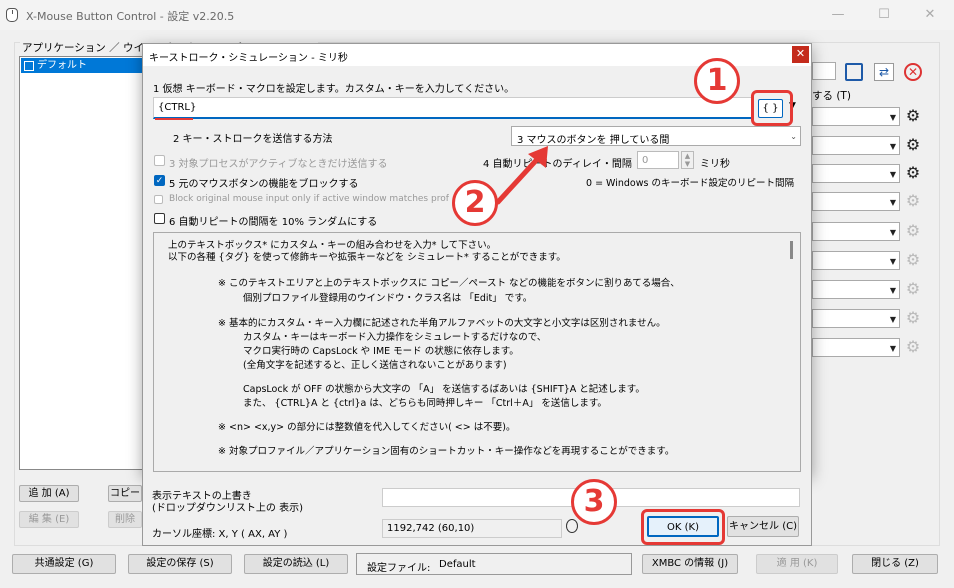  What do you see at coordinates (12, 15) in the screenshot?
I see `app-mouse-icon` at bounding box center [12, 15].